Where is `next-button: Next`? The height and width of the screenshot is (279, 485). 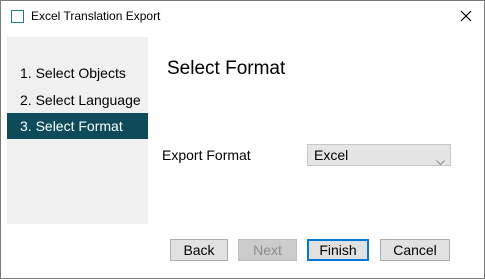
next-button: Next is located at coordinates (267, 250).